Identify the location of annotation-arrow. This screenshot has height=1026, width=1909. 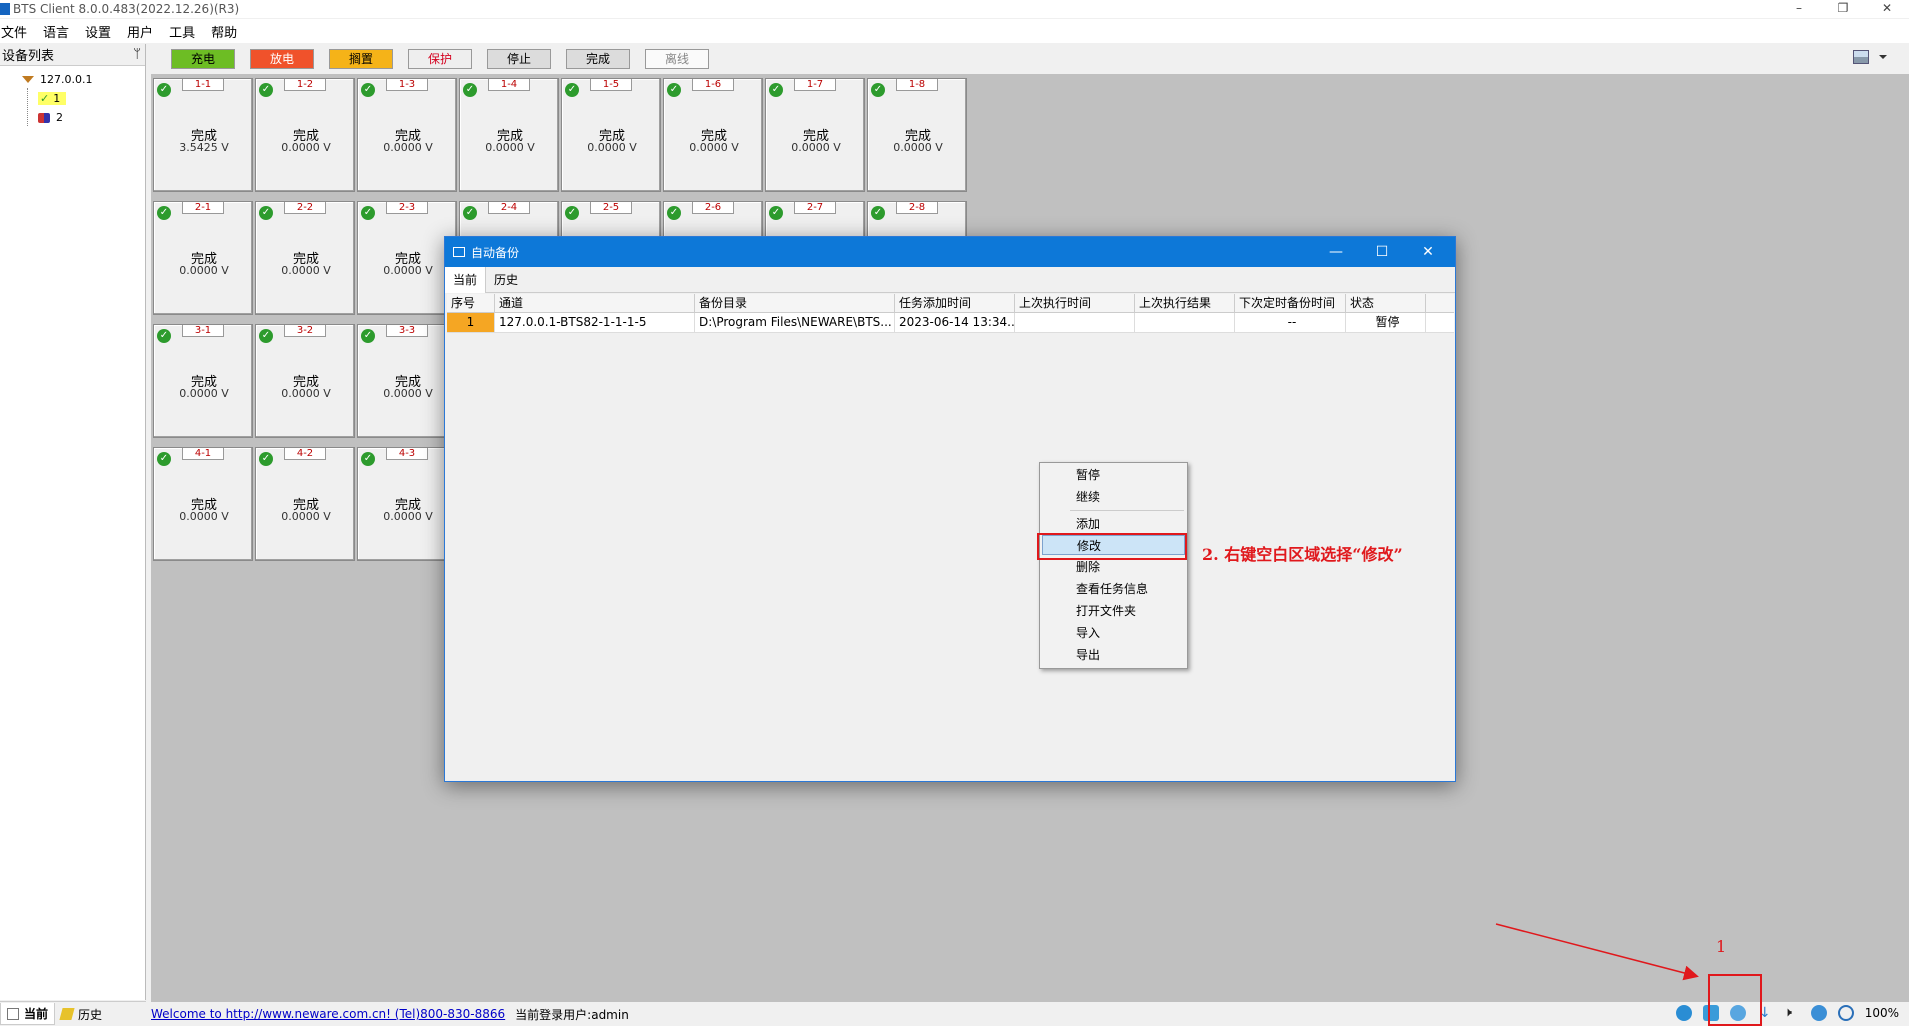
(1597, 952).